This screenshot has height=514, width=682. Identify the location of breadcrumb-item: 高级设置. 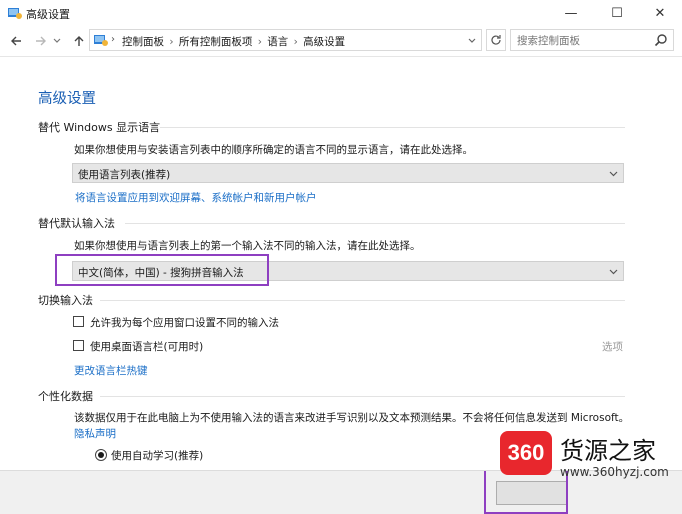
(324, 42).